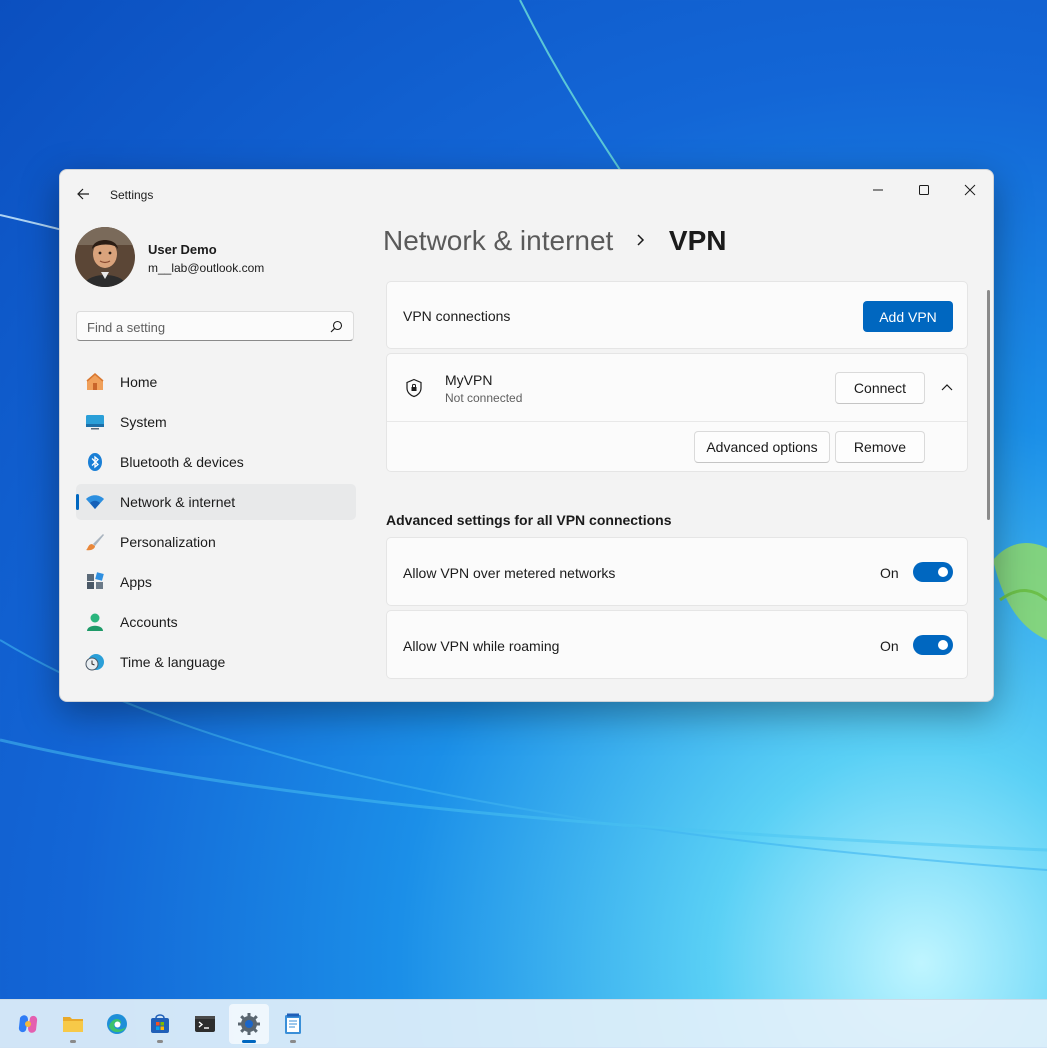  Describe the element at coordinates (95, 622) in the screenshot. I see `accounts-icon` at that location.